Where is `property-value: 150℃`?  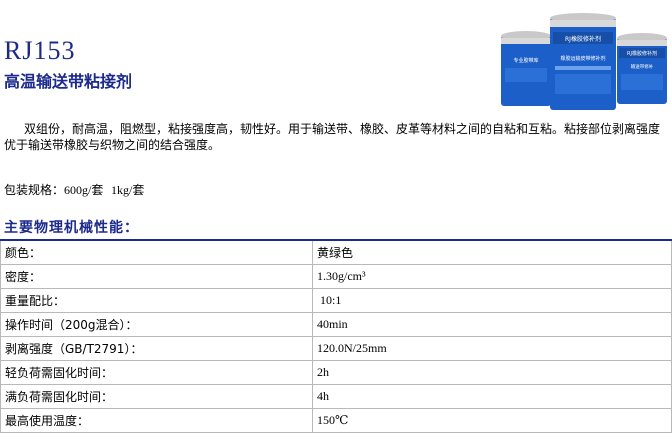
property-value: 150℃ is located at coordinates (492, 420).